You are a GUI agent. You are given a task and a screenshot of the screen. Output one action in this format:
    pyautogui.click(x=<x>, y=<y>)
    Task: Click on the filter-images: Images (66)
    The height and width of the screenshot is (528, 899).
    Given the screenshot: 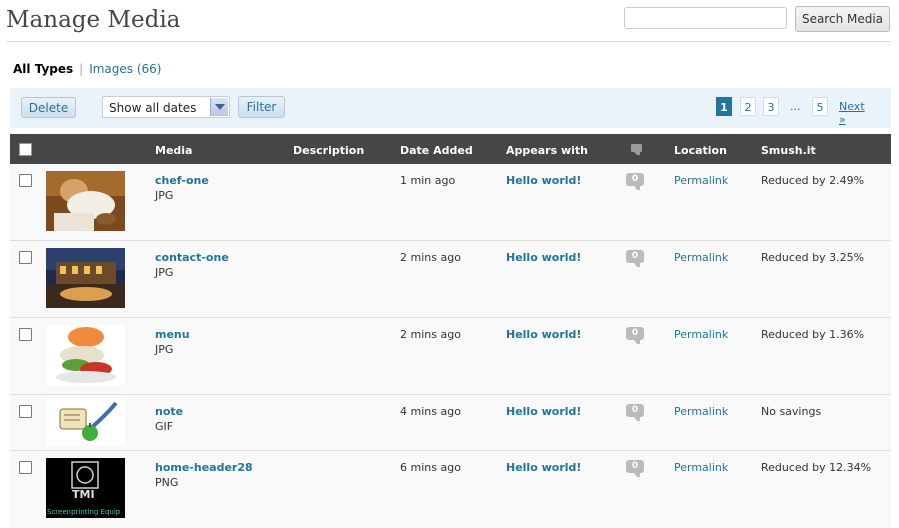 What is the action you would take?
    pyautogui.click(x=125, y=69)
    